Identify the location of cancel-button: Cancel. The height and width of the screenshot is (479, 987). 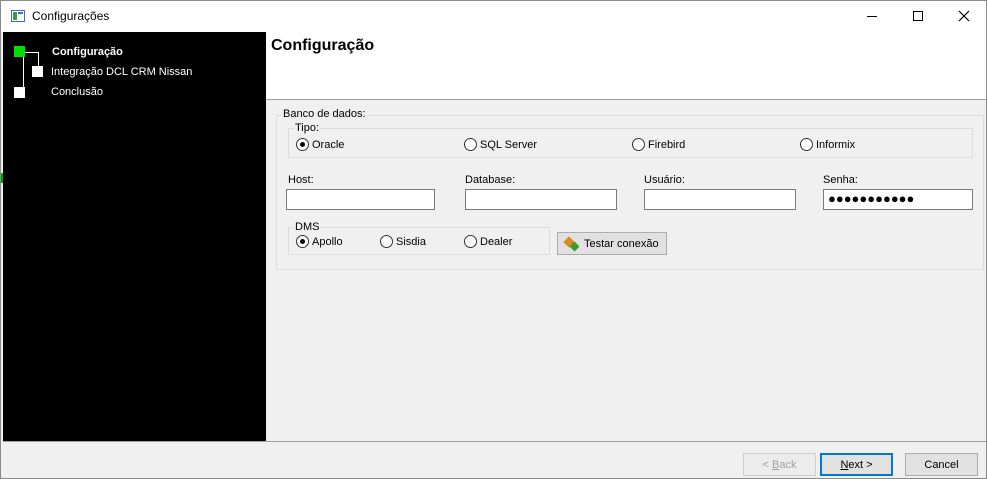
(941, 464).